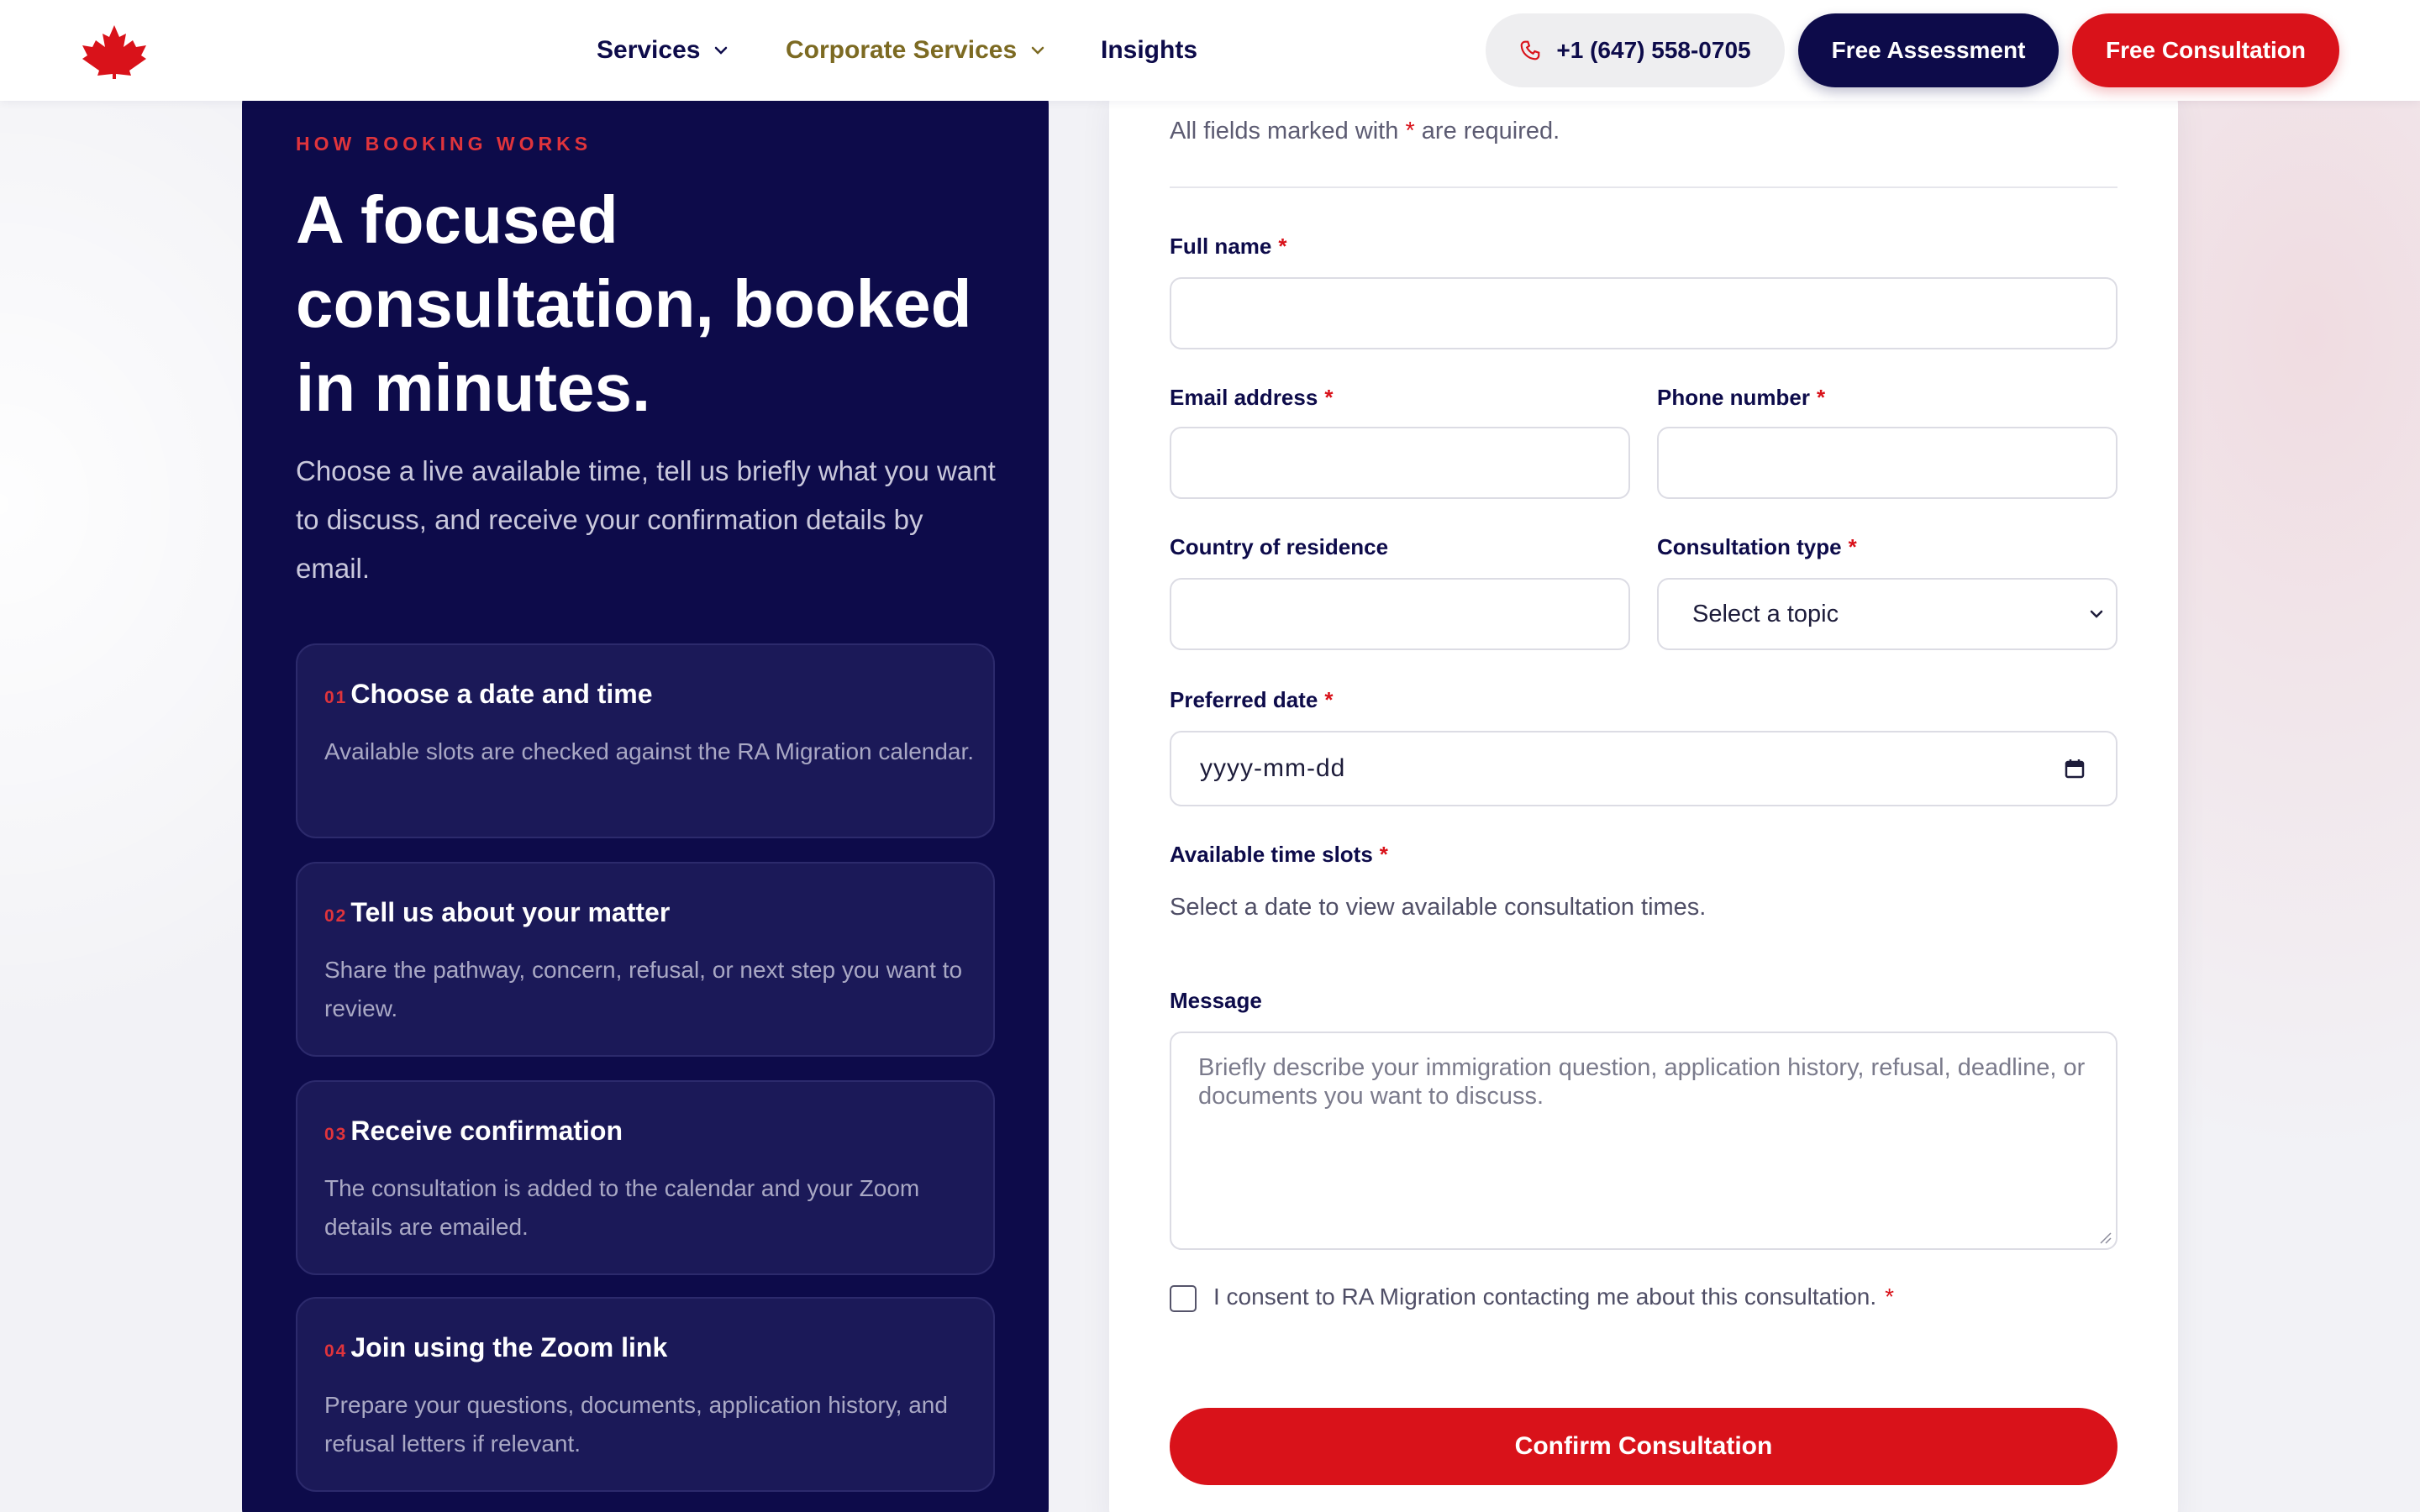  I want to click on consent-checkbox, so click(1183, 1298).